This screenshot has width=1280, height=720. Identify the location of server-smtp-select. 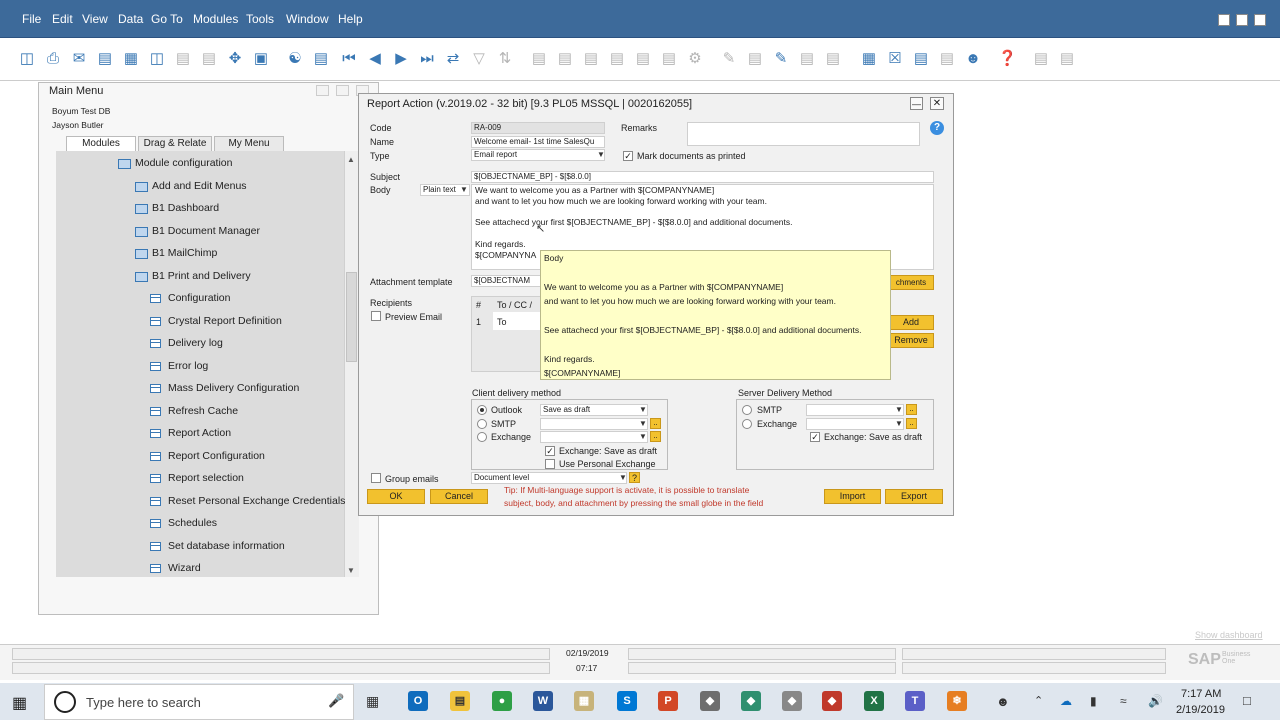
(855, 410).